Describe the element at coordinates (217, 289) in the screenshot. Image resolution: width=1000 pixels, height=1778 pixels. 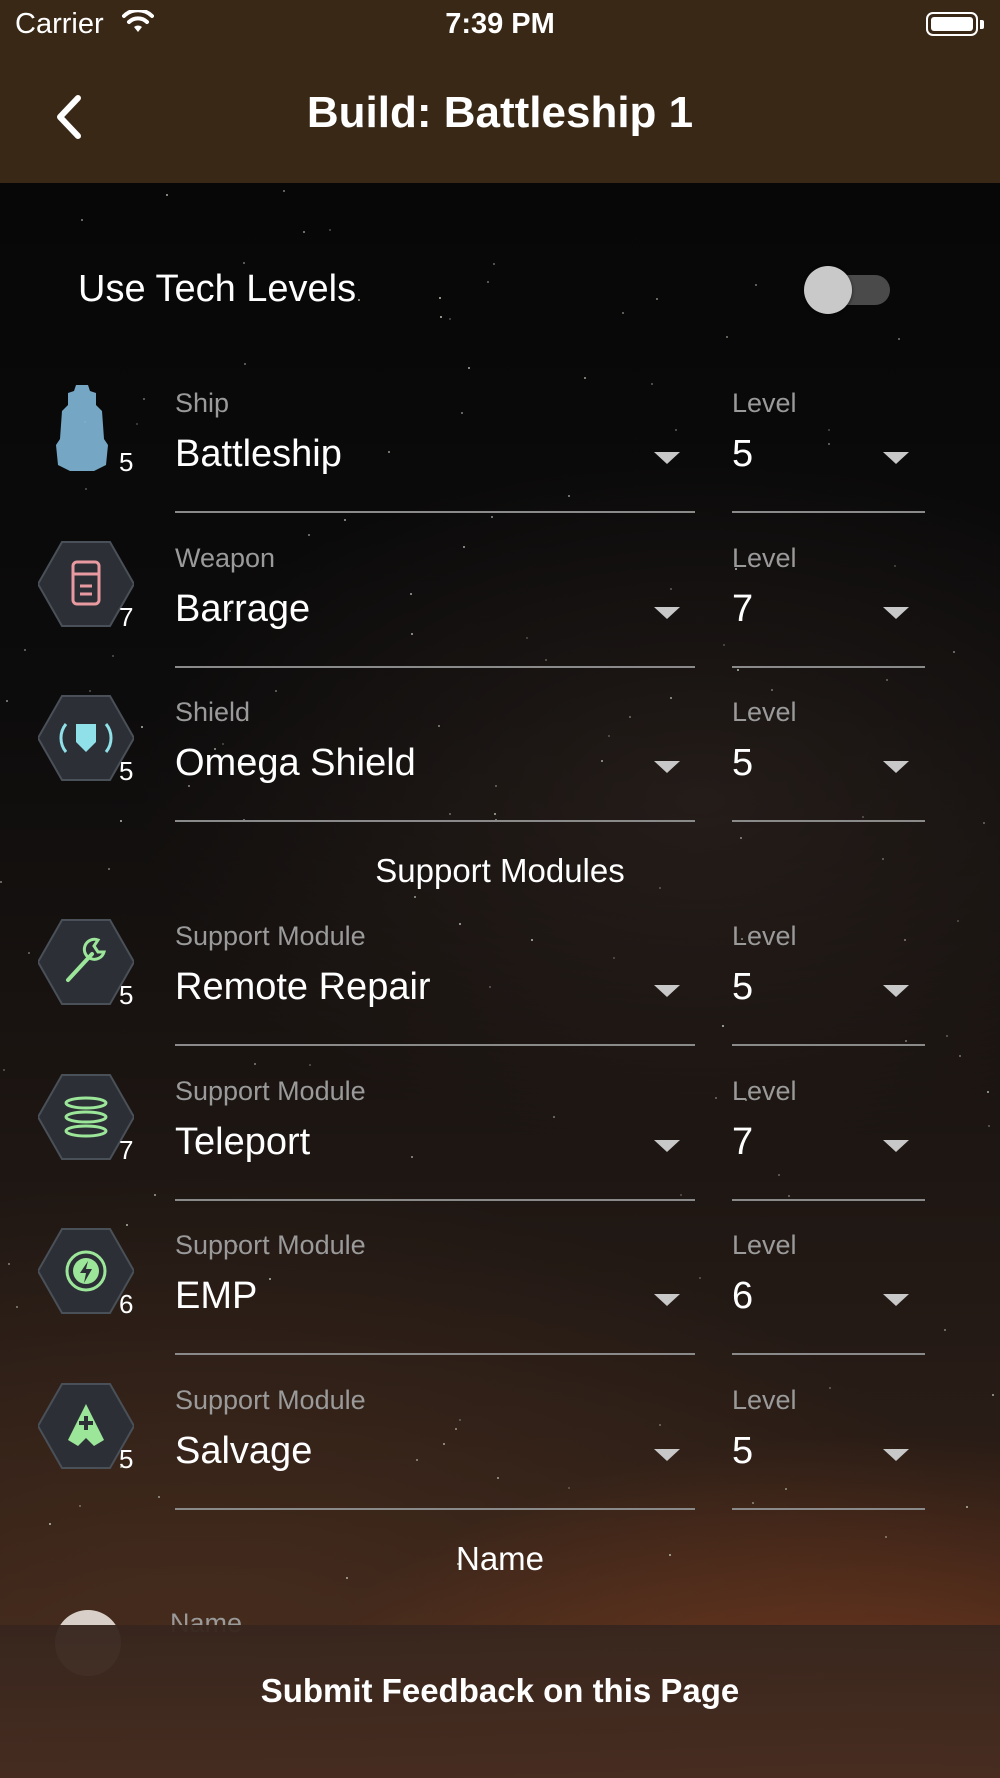
I see `tech-levels-label: Use Tech Levels` at that location.